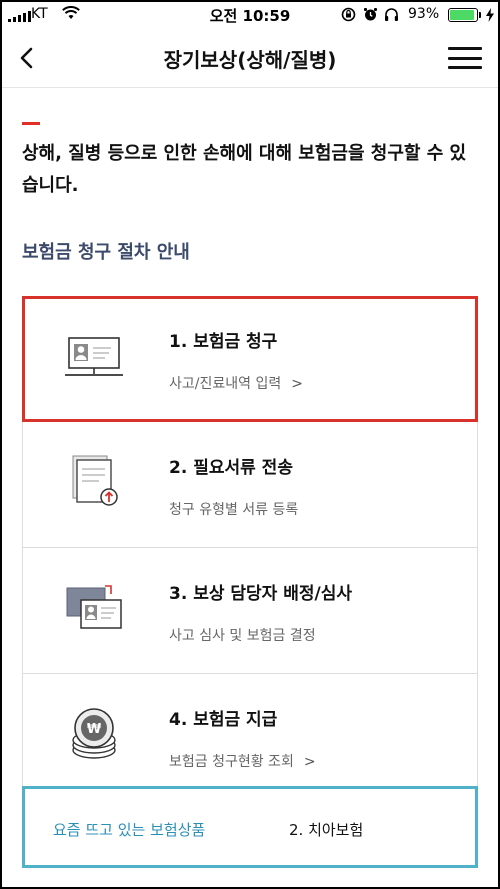 The height and width of the screenshot is (889, 500). What do you see at coordinates (94, 356) in the screenshot?
I see `monitor-profile-icon` at bounding box center [94, 356].